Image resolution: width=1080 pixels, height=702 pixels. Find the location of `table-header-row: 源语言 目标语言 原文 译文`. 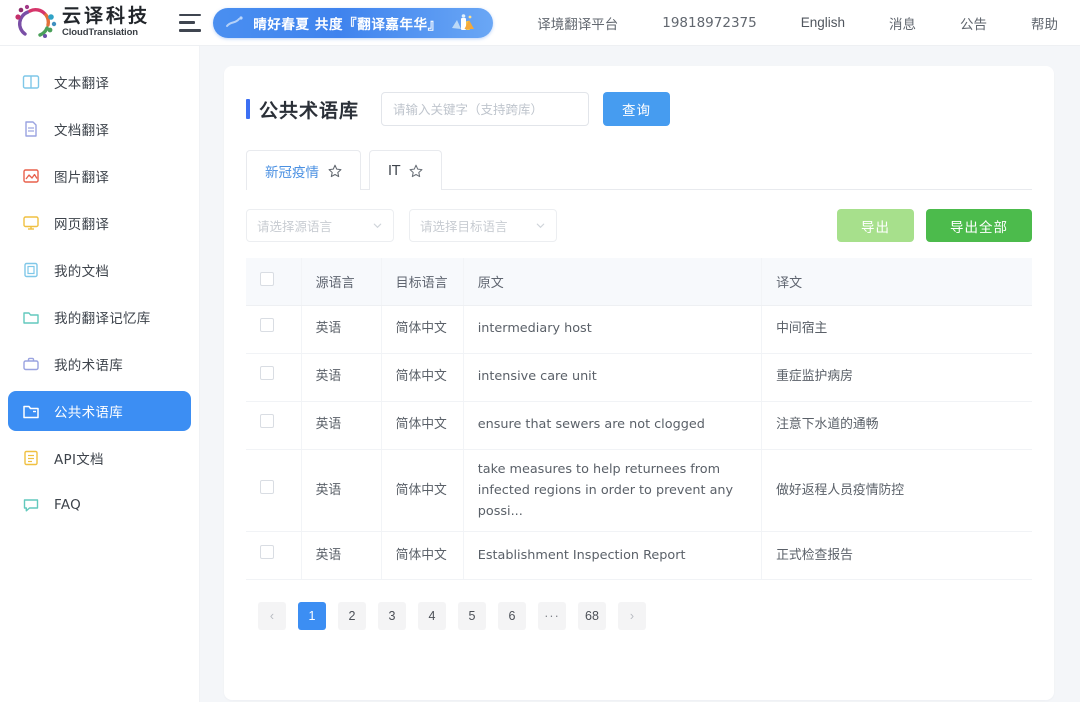

table-header-row: 源语言 目标语言 原文 译文 is located at coordinates (639, 282).